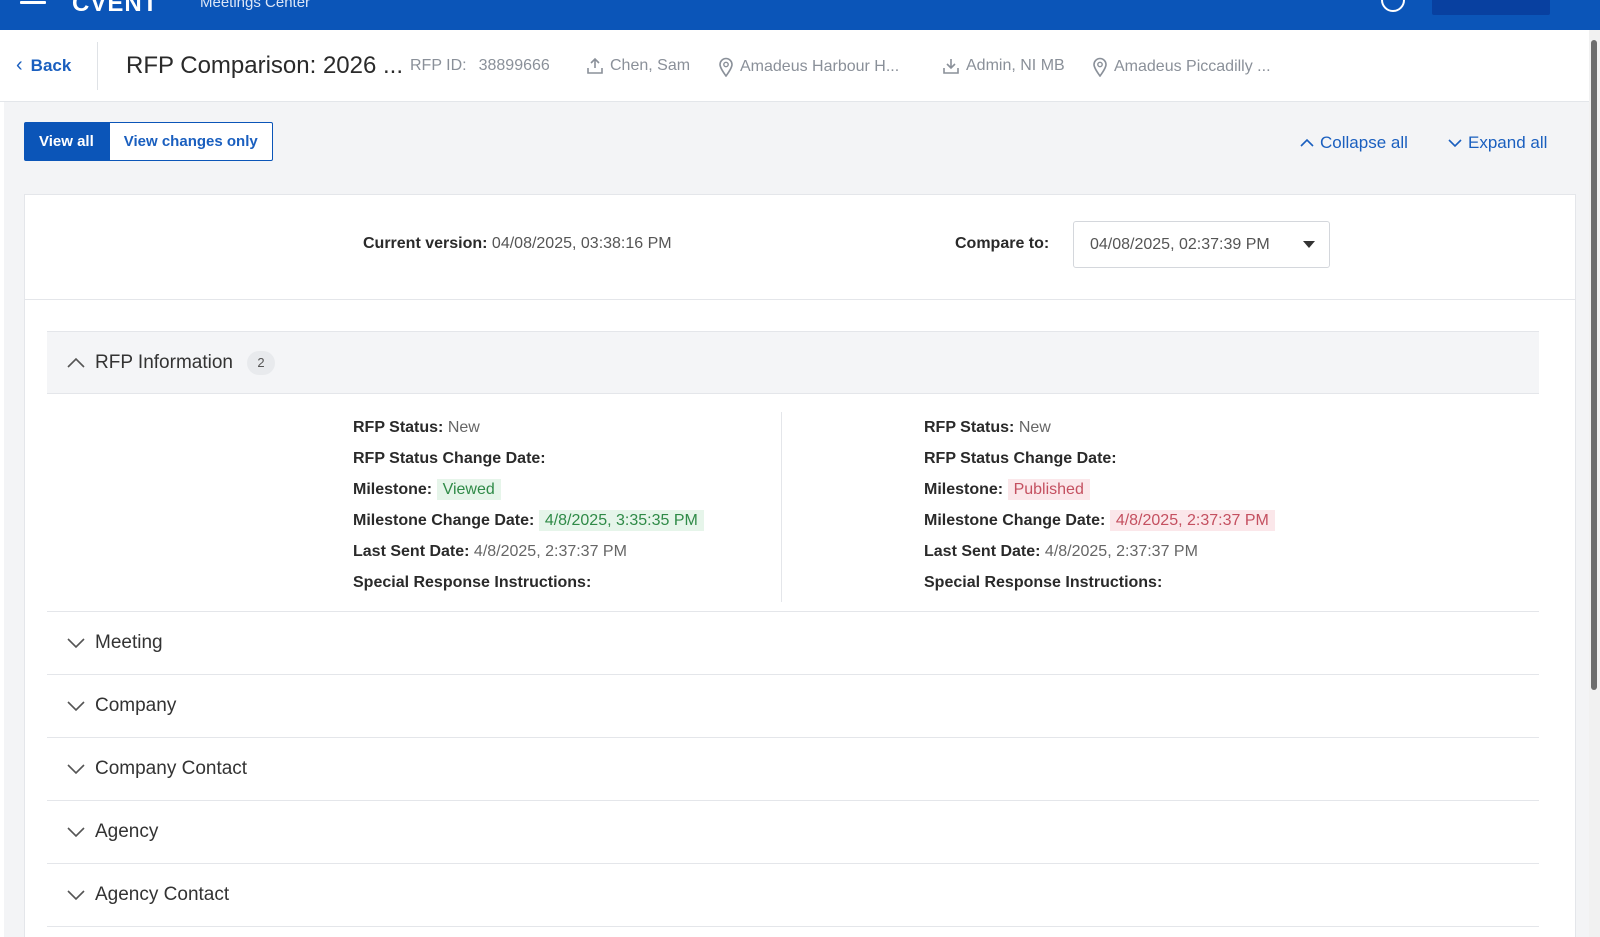  Describe the element at coordinates (1002, 243) in the screenshot. I see `compare-to-label: Compare to:` at that location.